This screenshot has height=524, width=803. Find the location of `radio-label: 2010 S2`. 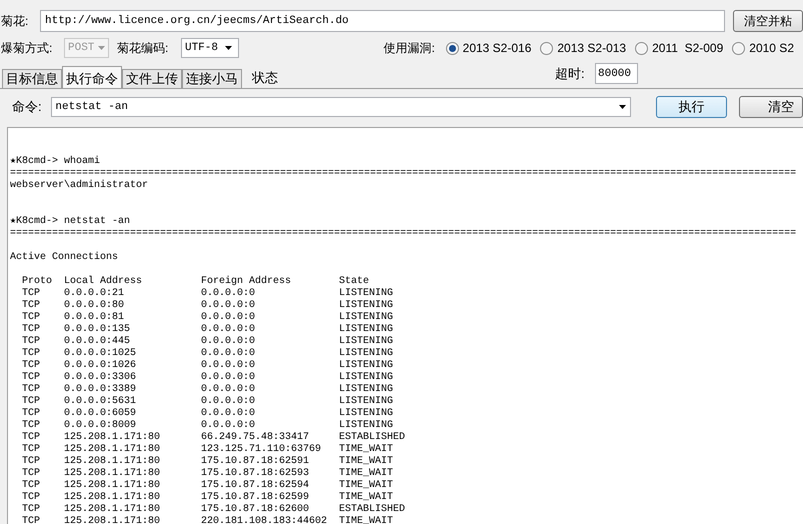

radio-label: 2010 S2 is located at coordinates (771, 48).